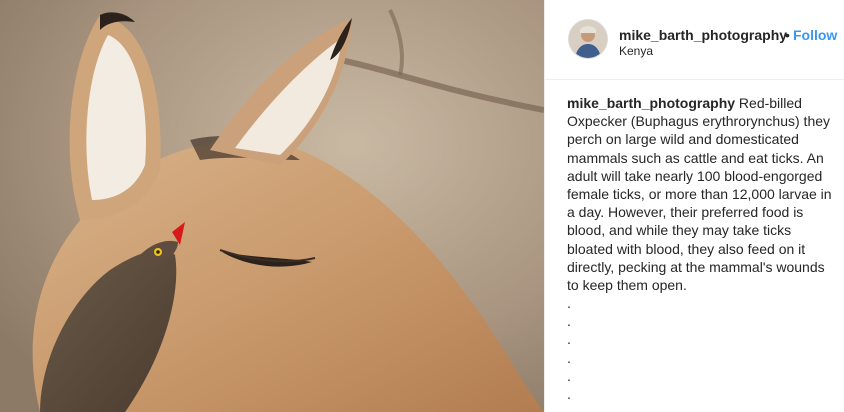  I want to click on caption-username: mike_barth_photography, so click(651, 103).